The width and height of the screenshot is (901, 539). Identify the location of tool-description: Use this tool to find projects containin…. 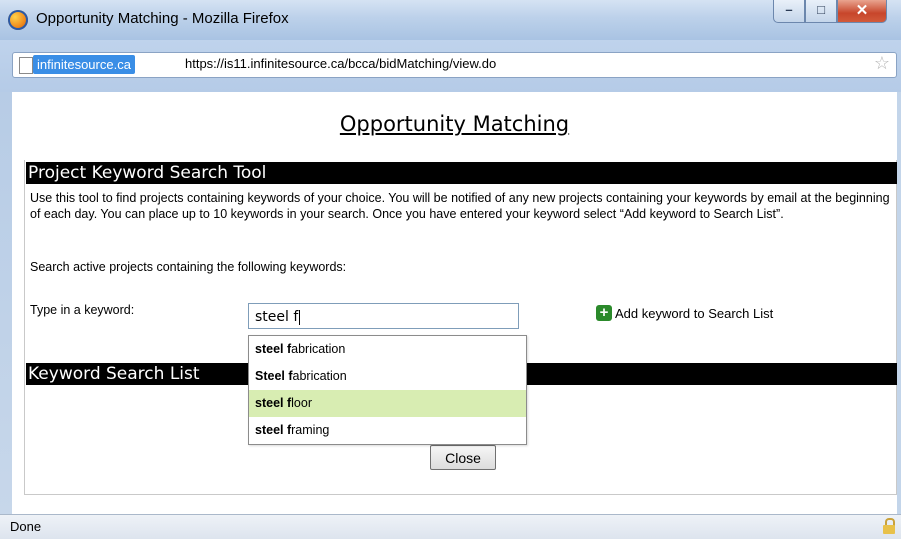
(460, 206).